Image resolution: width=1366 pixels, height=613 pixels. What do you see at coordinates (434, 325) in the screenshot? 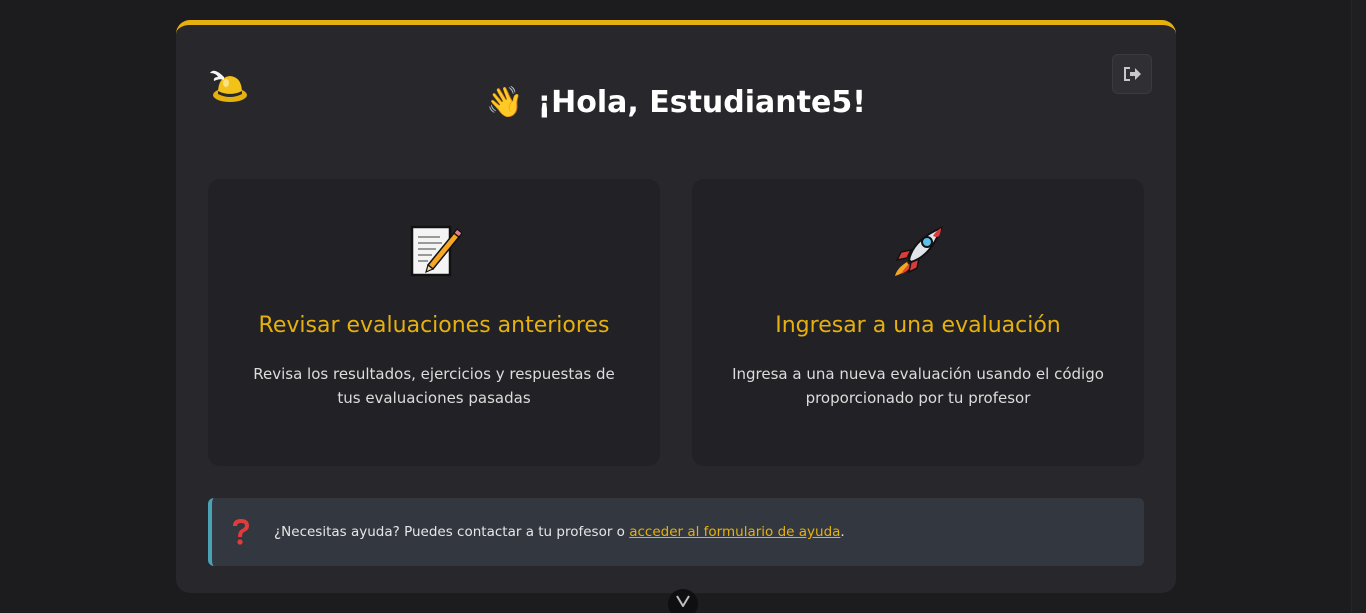
I see `card-title: Revisar evaluaciones anteriores` at bounding box center [434, 325].